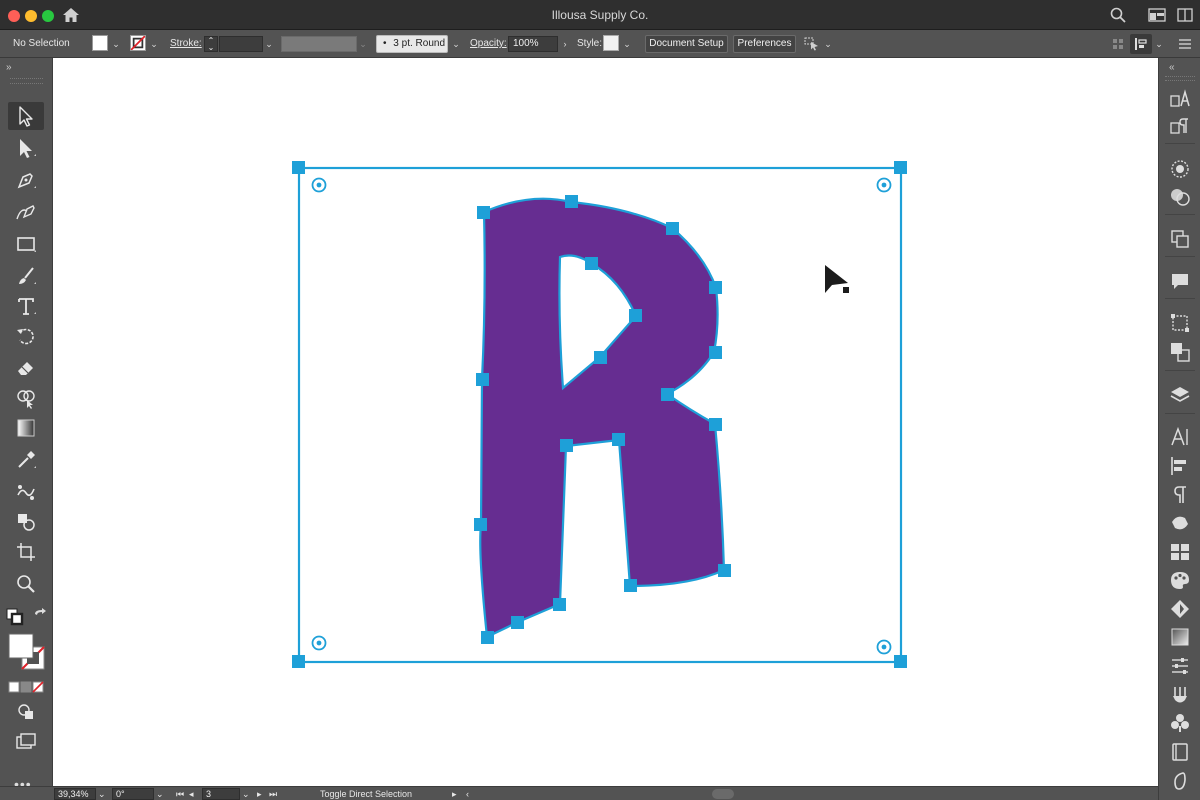  Describe the element at coordinates (186, 44) in the screenshot. I see `stroke-label: Stroke:` at that location.